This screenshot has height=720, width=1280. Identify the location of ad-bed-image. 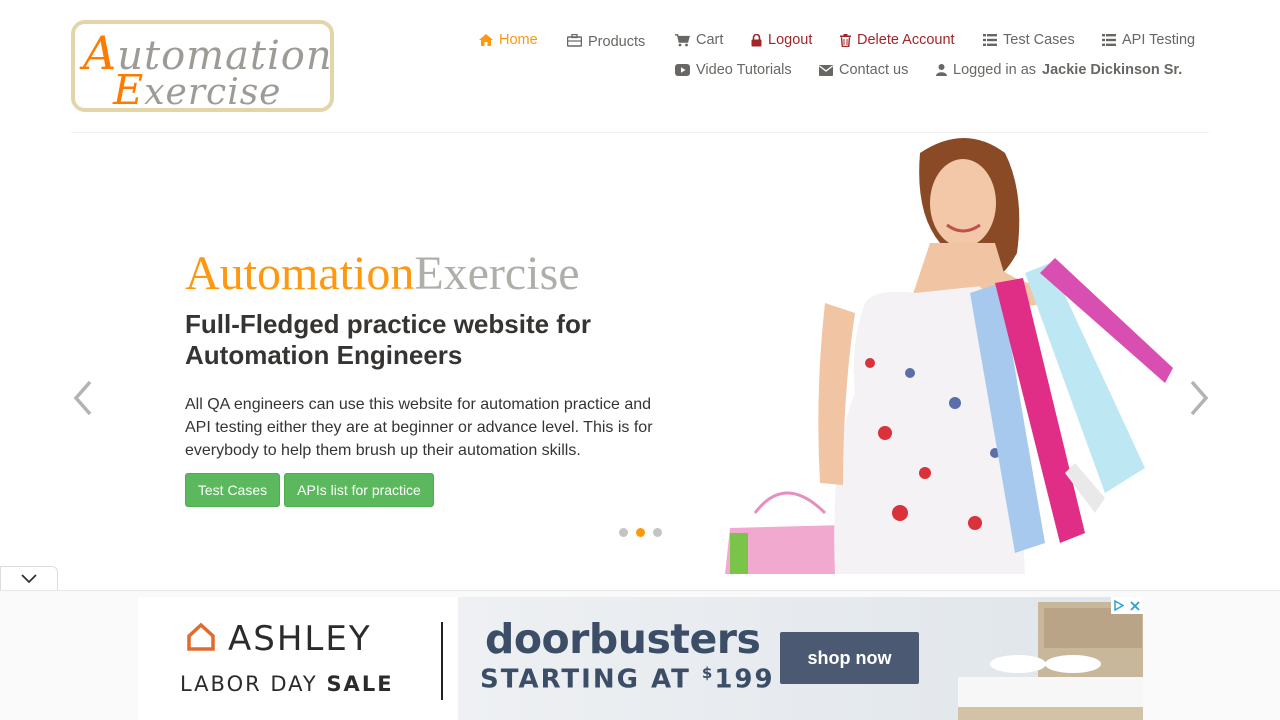
(1050, 661).